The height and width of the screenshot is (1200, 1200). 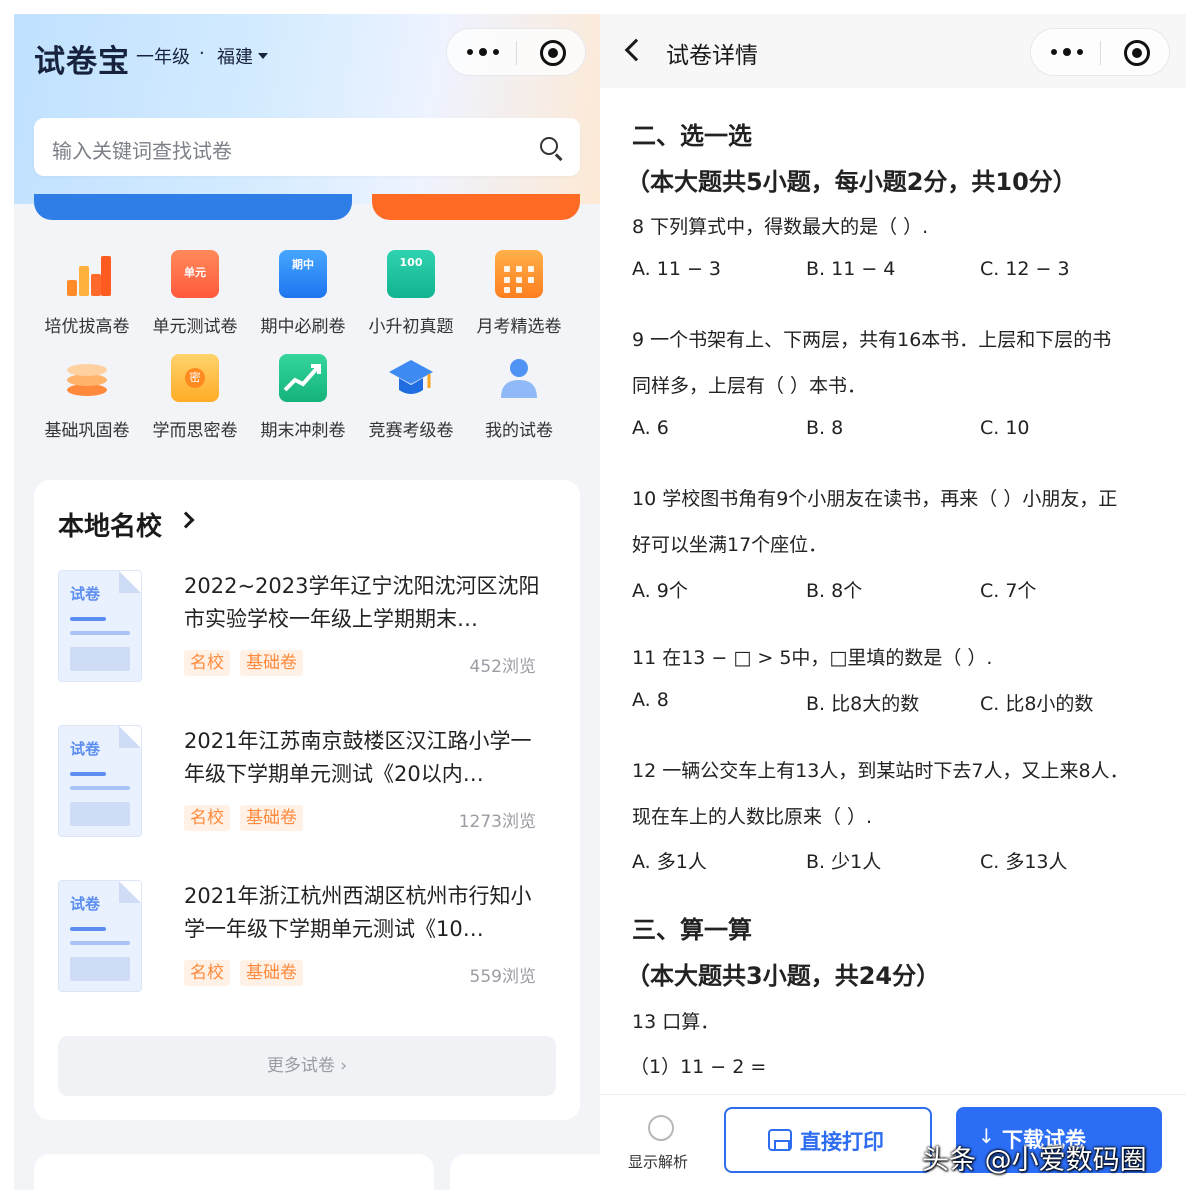 I want to click on back-arrow-icon, so click(x=636, y=50).